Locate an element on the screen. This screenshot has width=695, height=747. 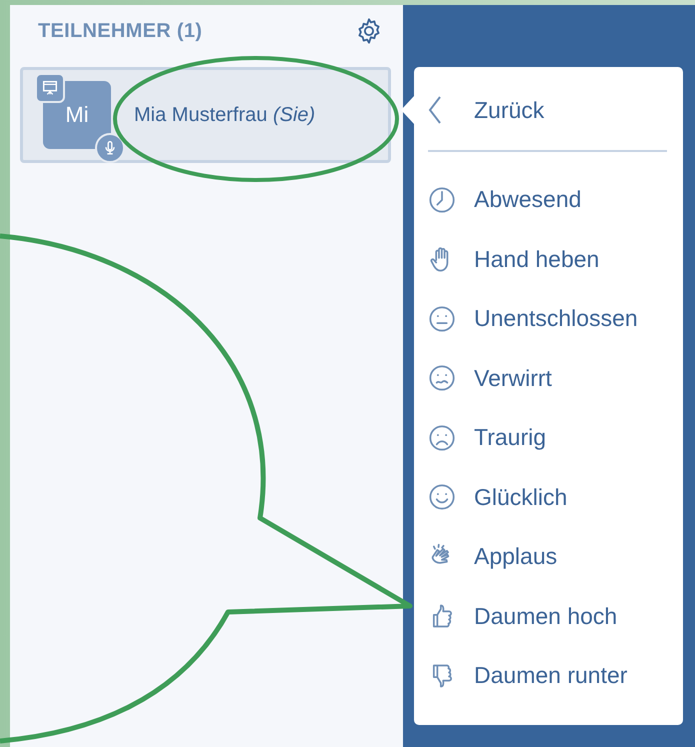
menu-item-label: Verwirrt is located at coordinates (513, 378).